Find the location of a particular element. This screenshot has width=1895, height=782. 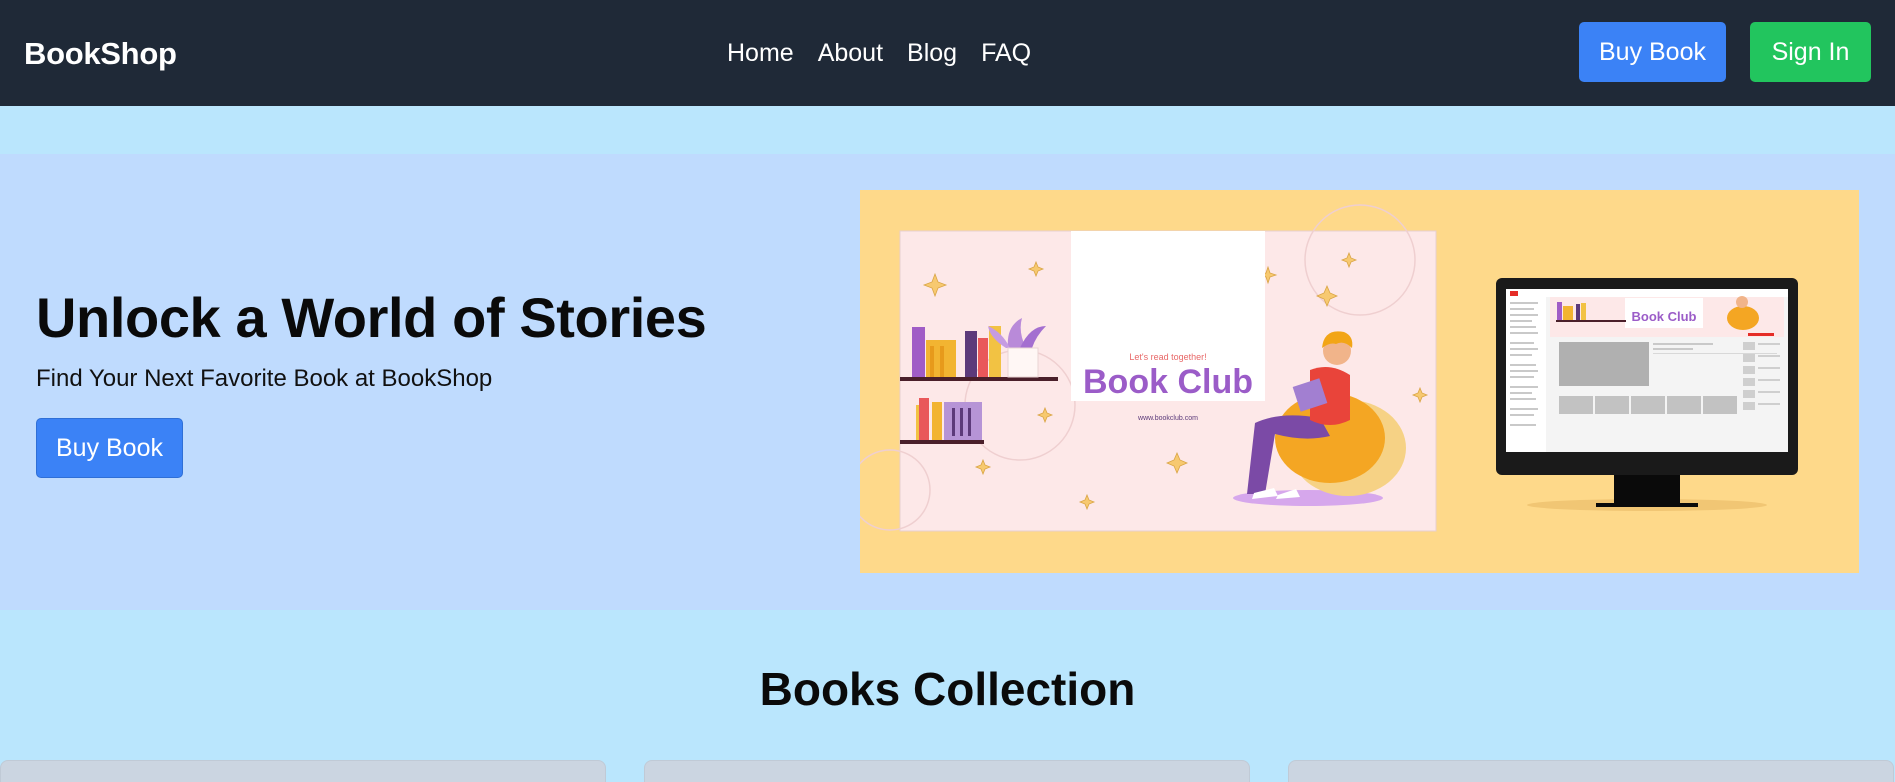

nav-links: Home About Blog FAQ is located at coordinates (879, 53).